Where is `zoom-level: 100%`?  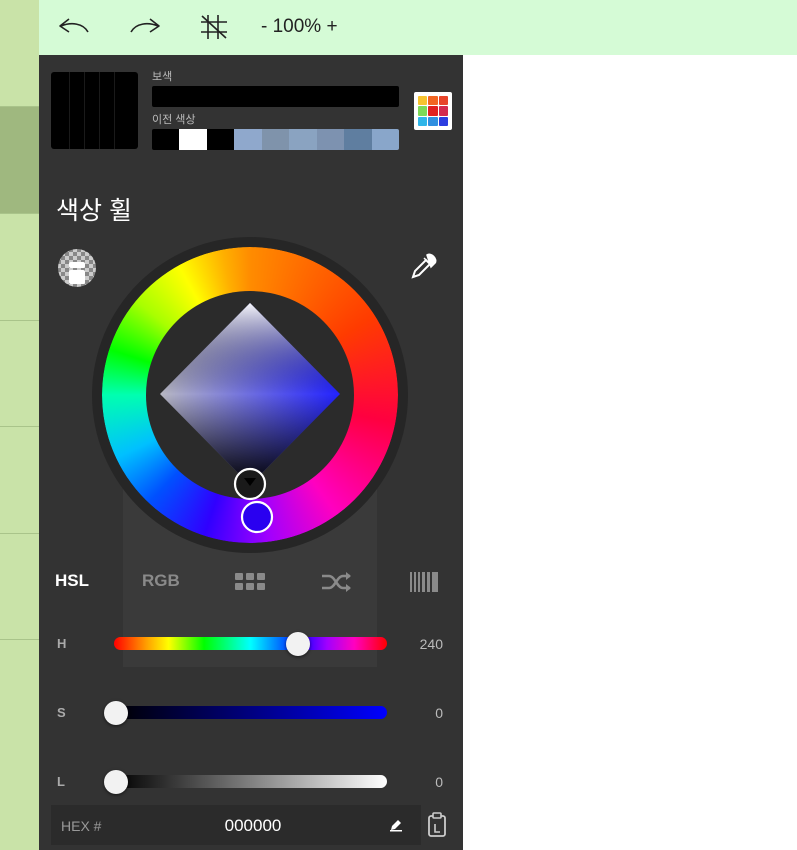
zoom-level: 100% is located at coordinates (297, 26).